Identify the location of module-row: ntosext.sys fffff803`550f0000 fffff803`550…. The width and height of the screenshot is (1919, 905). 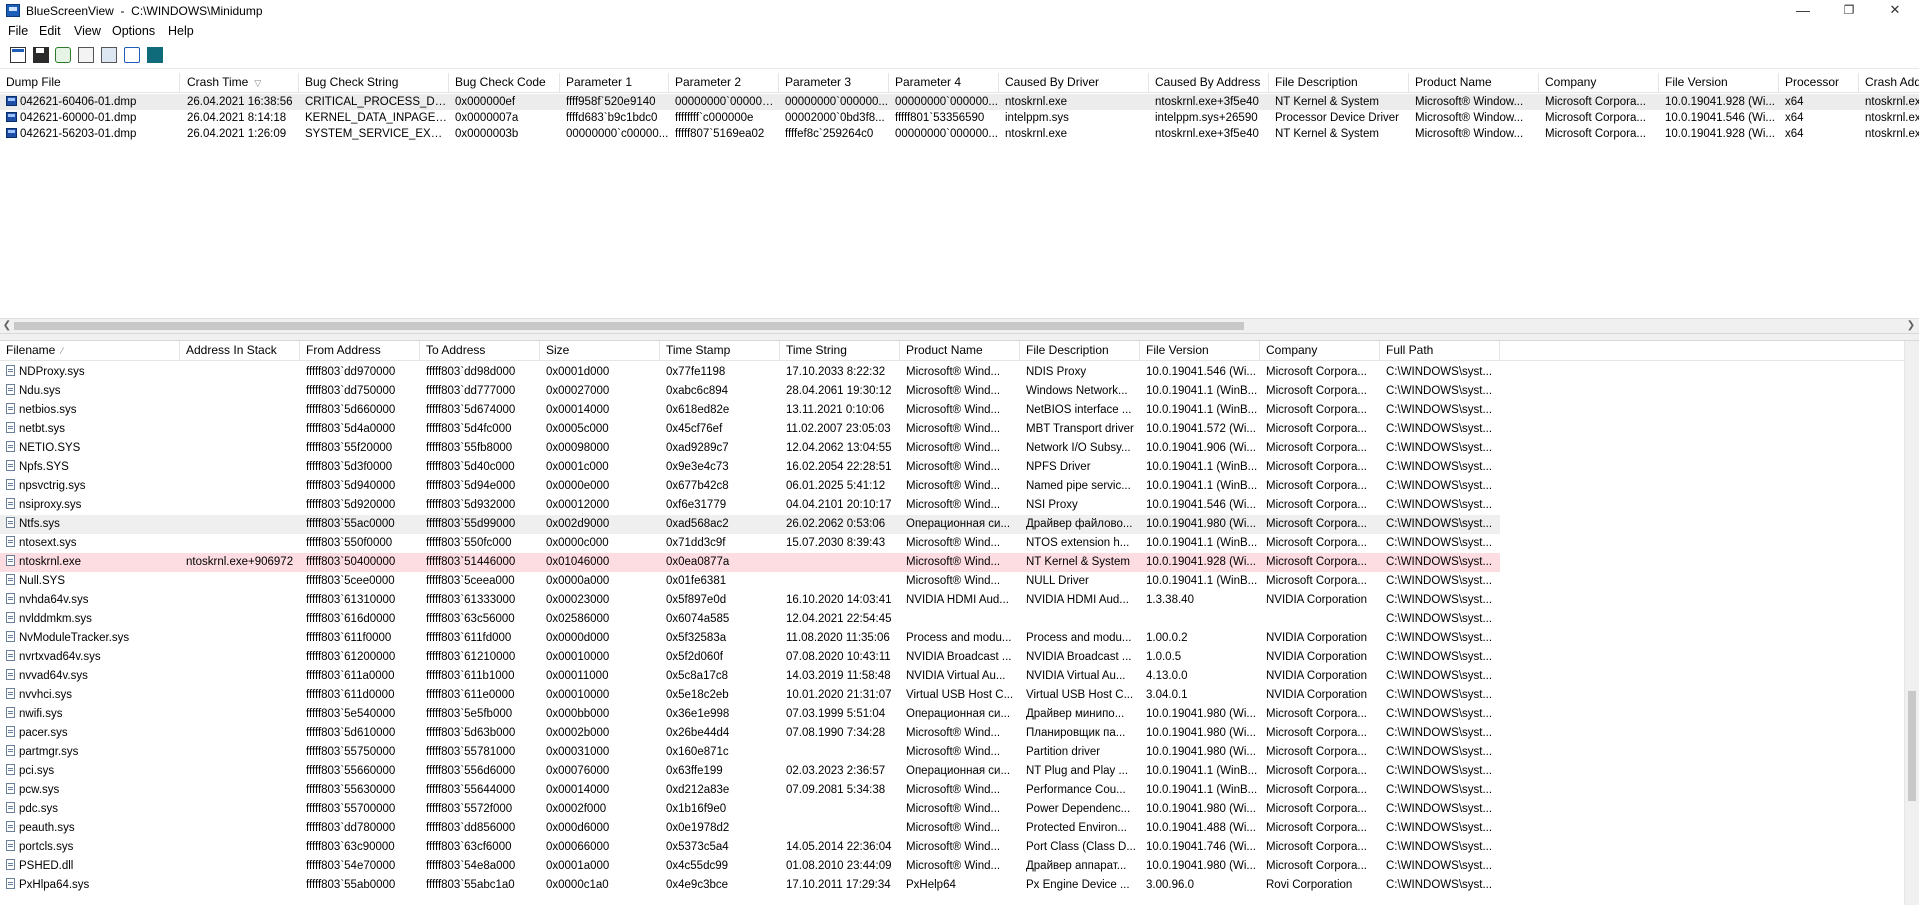
(750, 543).